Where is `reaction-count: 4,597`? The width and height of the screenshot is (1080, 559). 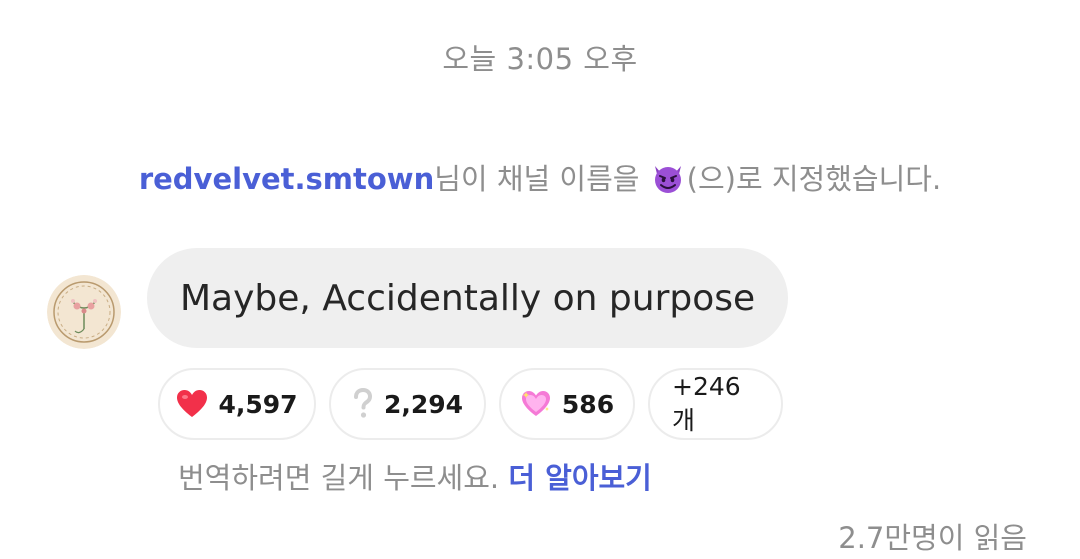
reaction-count: 4,597 is located at coordinates (258, 404).